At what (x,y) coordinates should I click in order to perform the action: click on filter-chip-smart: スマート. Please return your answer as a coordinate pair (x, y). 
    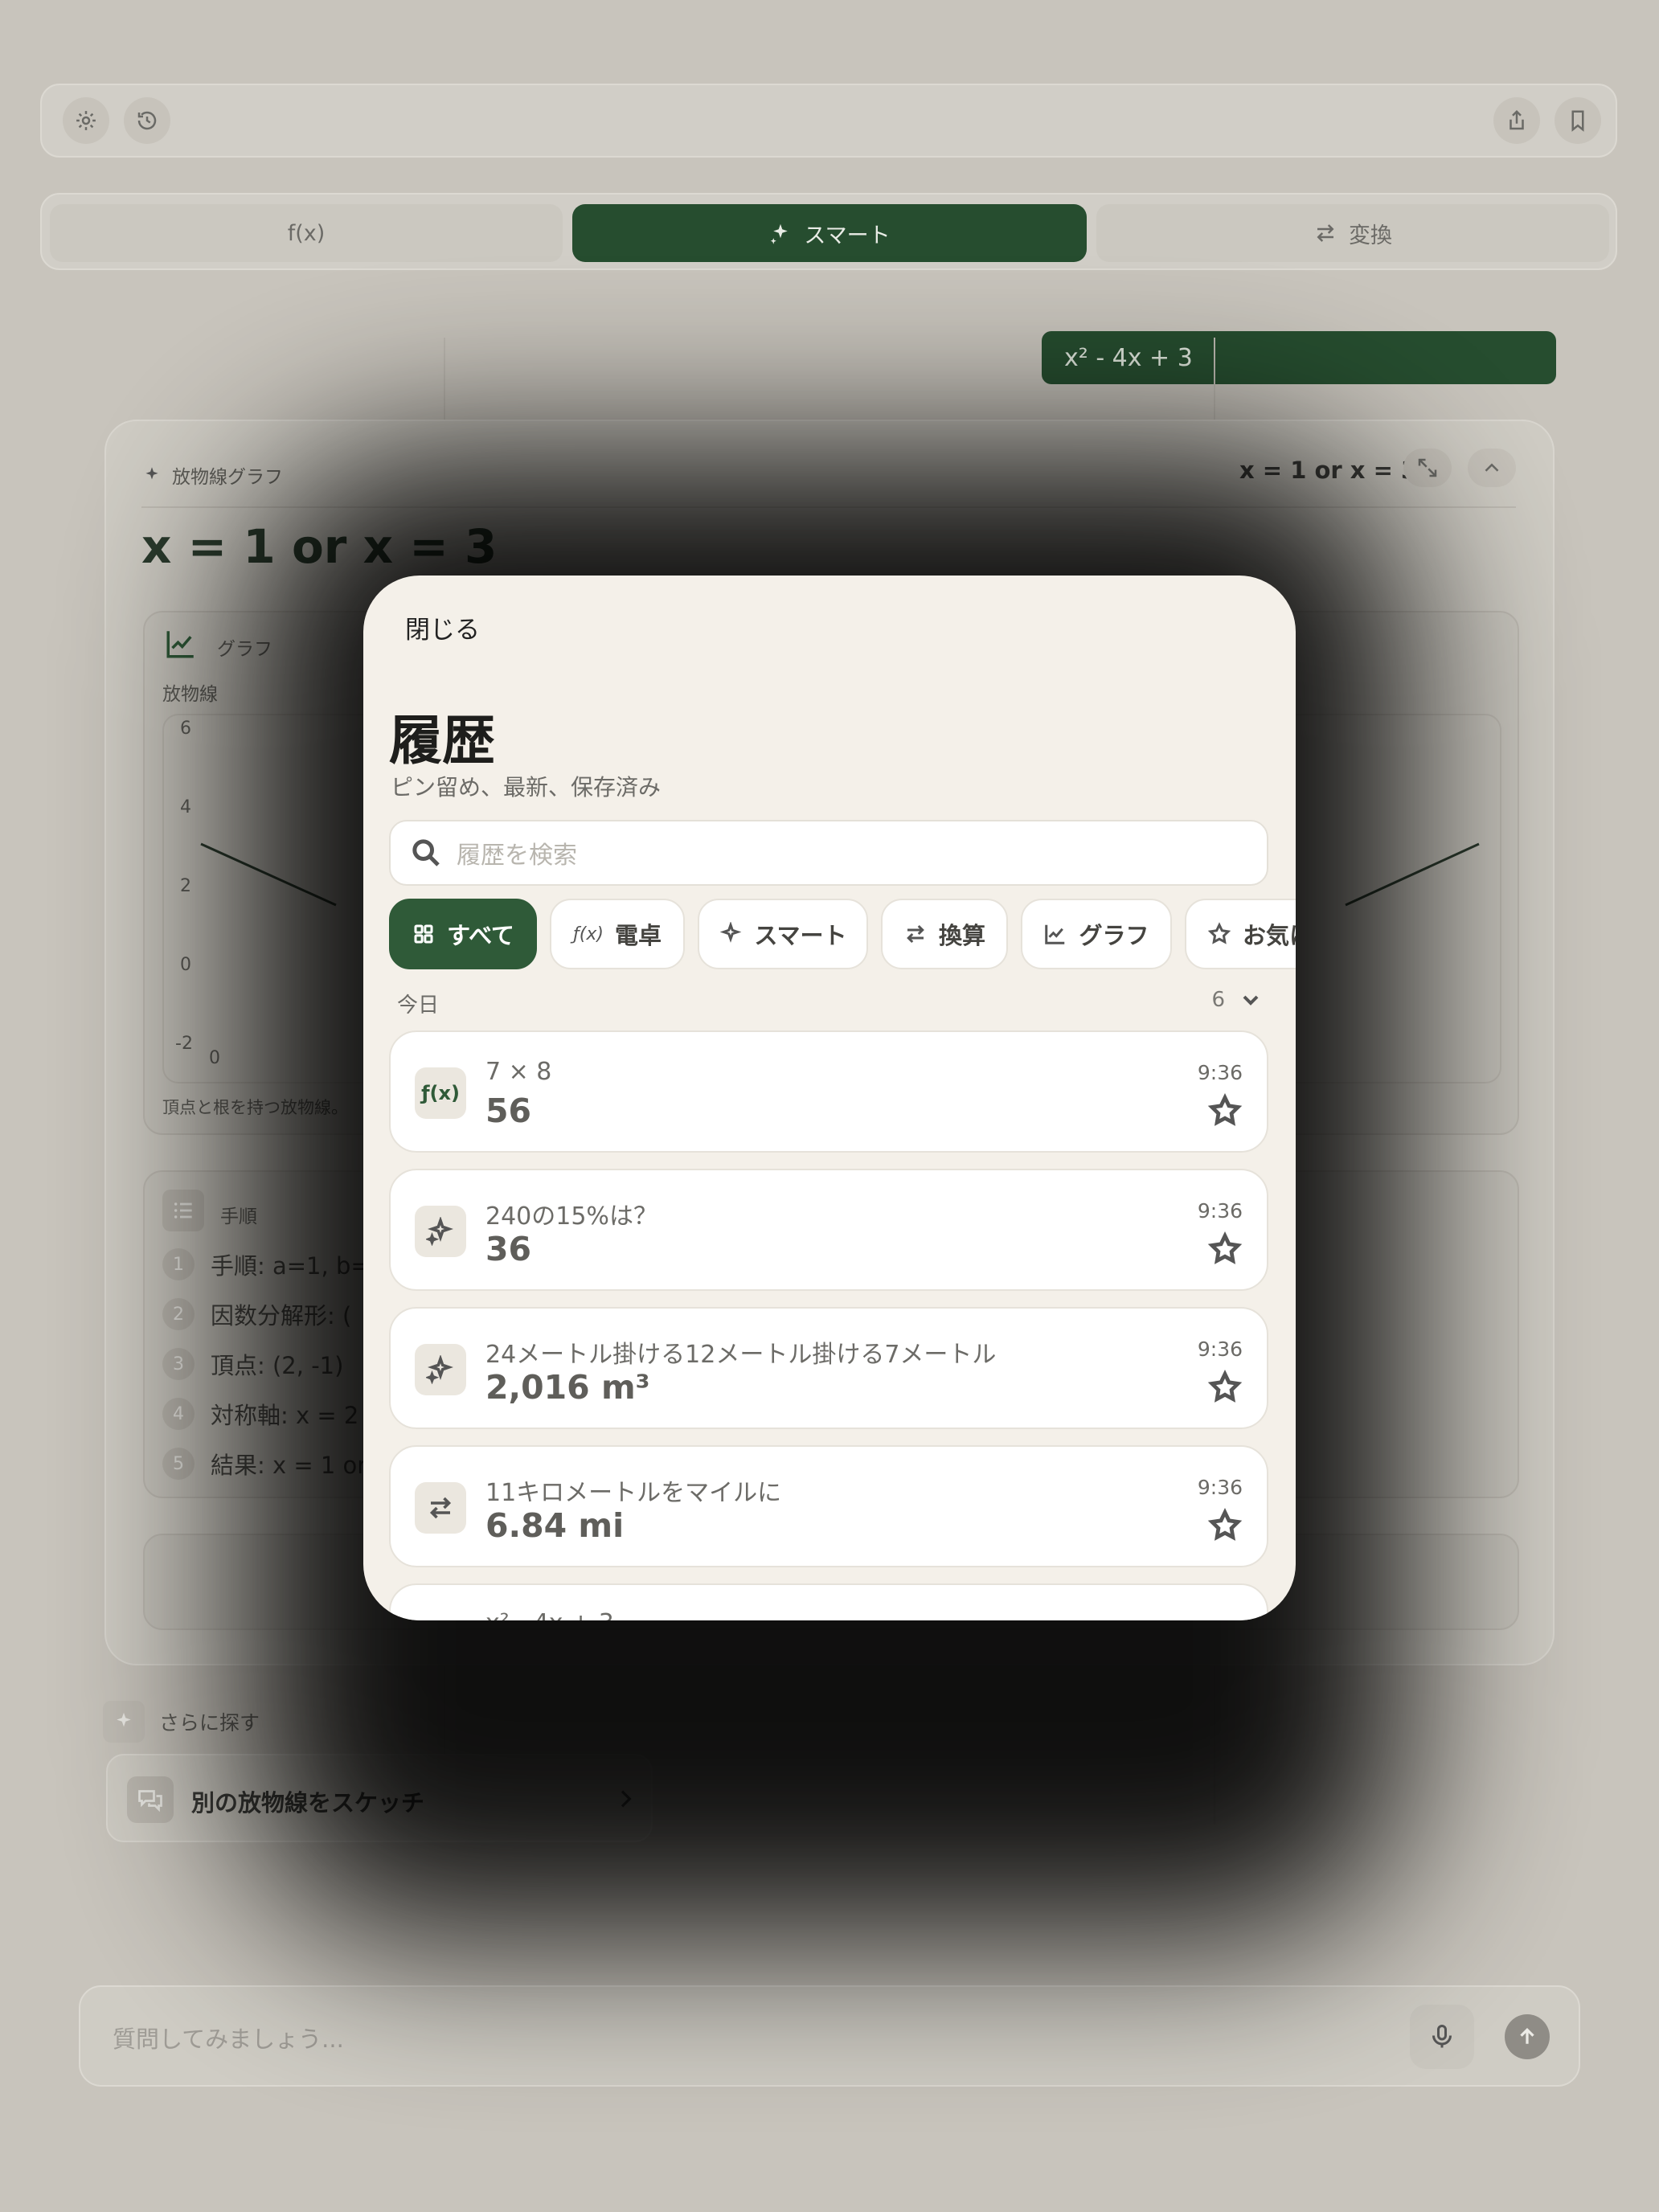
    Looking at the image, I should click on (783, 934).